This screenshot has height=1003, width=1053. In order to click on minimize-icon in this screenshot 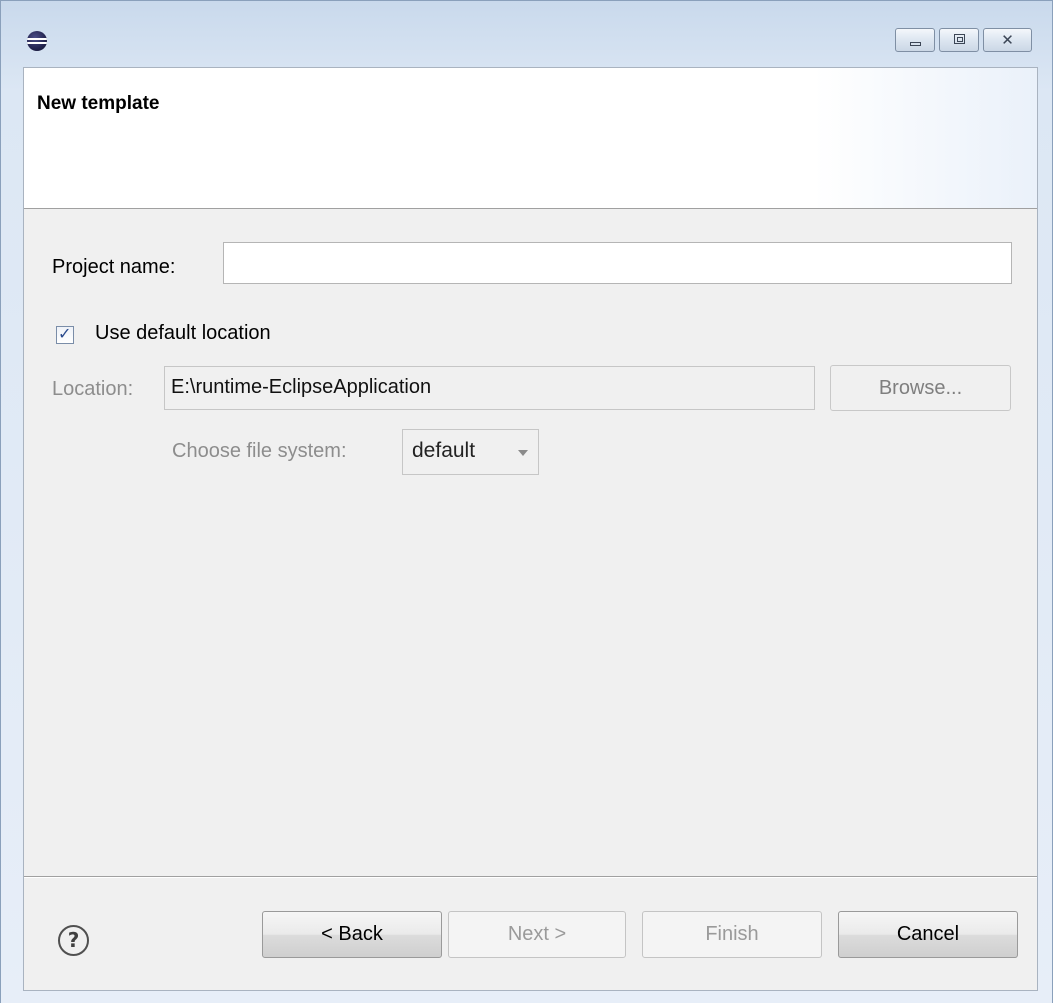, I will do `click(915, 44)`.